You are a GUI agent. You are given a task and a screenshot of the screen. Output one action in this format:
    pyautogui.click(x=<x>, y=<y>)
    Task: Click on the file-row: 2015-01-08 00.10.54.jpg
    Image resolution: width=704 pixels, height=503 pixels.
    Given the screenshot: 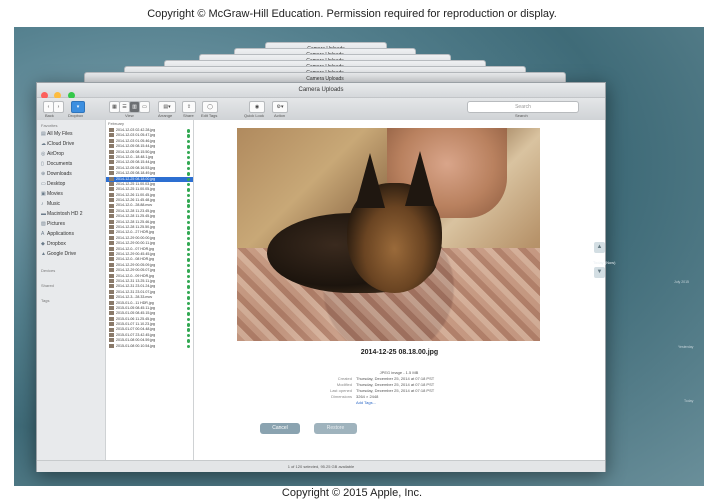 What is the action you would take?
    pyautogui.click(x=149, y=346)
    